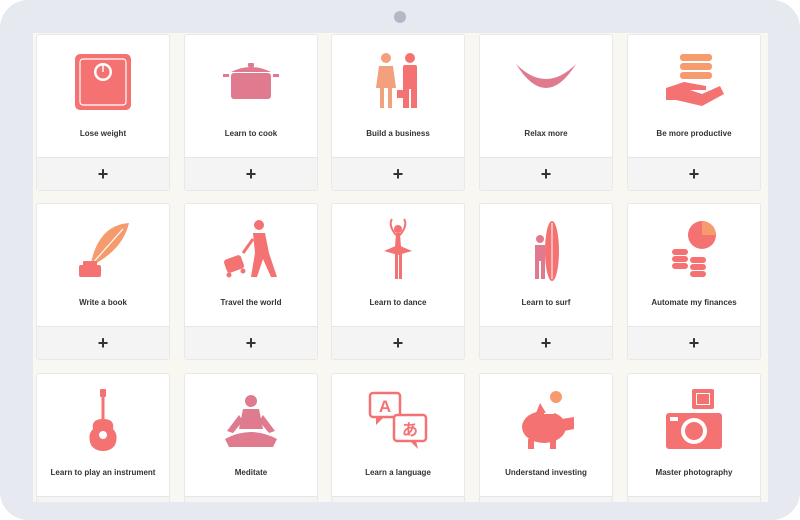 This screenshot has height=520, width=800. I want to click on surfer-board-icon, so click(546, 251).